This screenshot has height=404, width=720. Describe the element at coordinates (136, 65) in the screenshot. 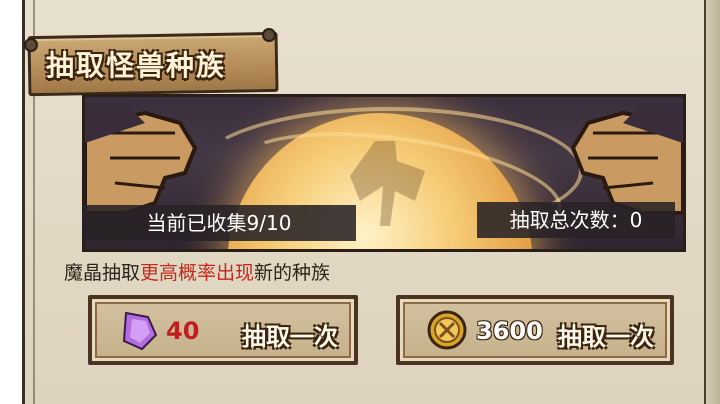

I see `page-title: 抽取怪兽种族` at that location.